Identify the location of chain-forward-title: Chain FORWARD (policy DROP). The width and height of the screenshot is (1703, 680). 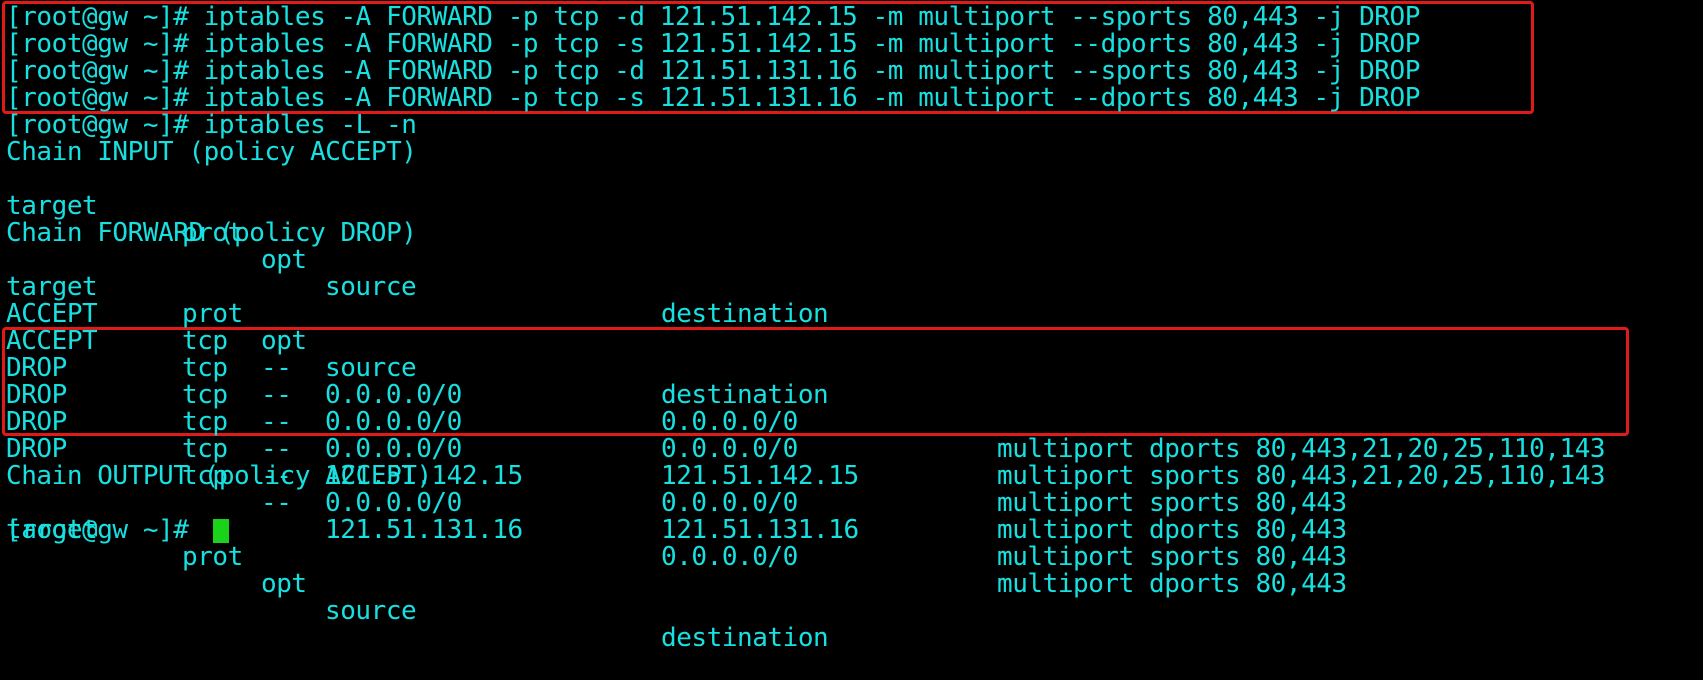
(211, 233).